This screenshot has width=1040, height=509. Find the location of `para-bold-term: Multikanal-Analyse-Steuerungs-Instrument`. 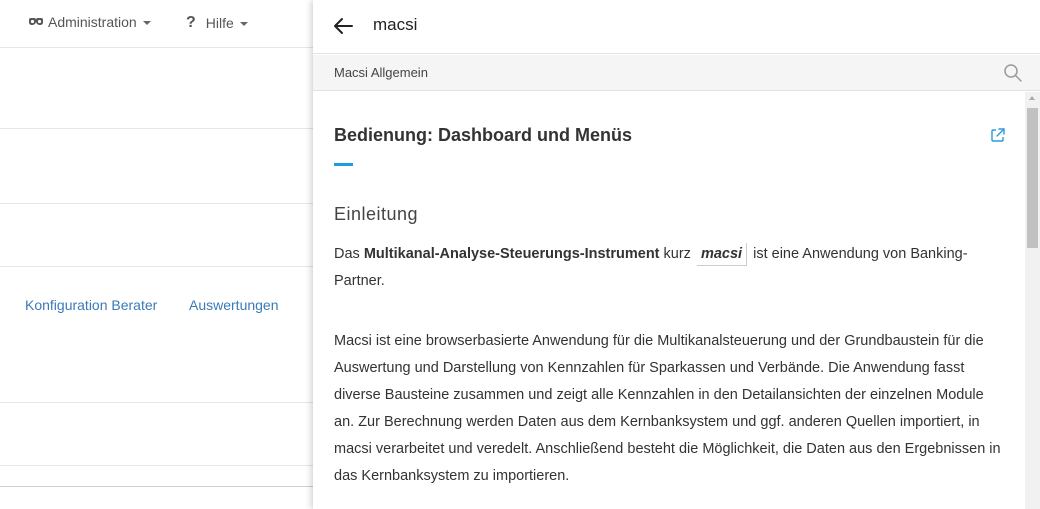

para-bold-term: Multikanal-Analyse-Steuerungs-Instrument is located at coordinates (511, 254).